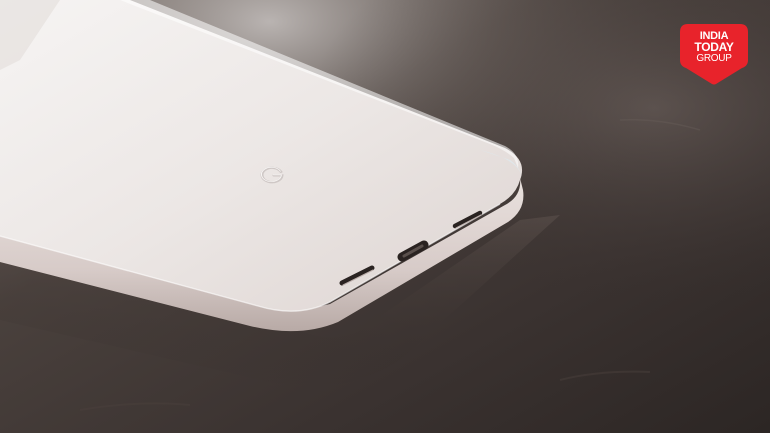 This screenshot has height=433, width=770. I want to click on india-today-group-logo: INDIA TODAY GROUP, so click(714, 53).